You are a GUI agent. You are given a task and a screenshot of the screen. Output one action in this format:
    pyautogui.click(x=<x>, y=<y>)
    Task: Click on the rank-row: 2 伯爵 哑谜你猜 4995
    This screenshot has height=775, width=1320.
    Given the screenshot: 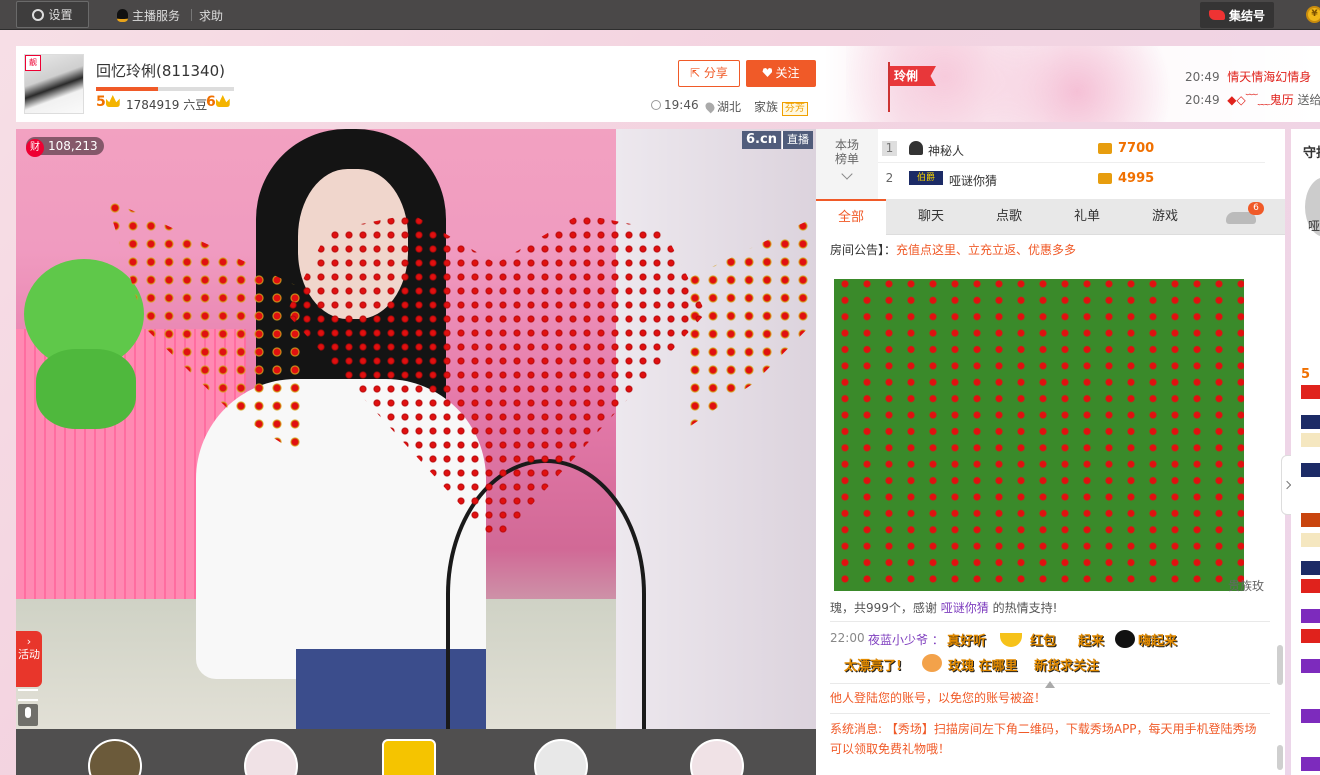 What is the action you would take?
    pyautogui.click(x=1071, y=178)
    